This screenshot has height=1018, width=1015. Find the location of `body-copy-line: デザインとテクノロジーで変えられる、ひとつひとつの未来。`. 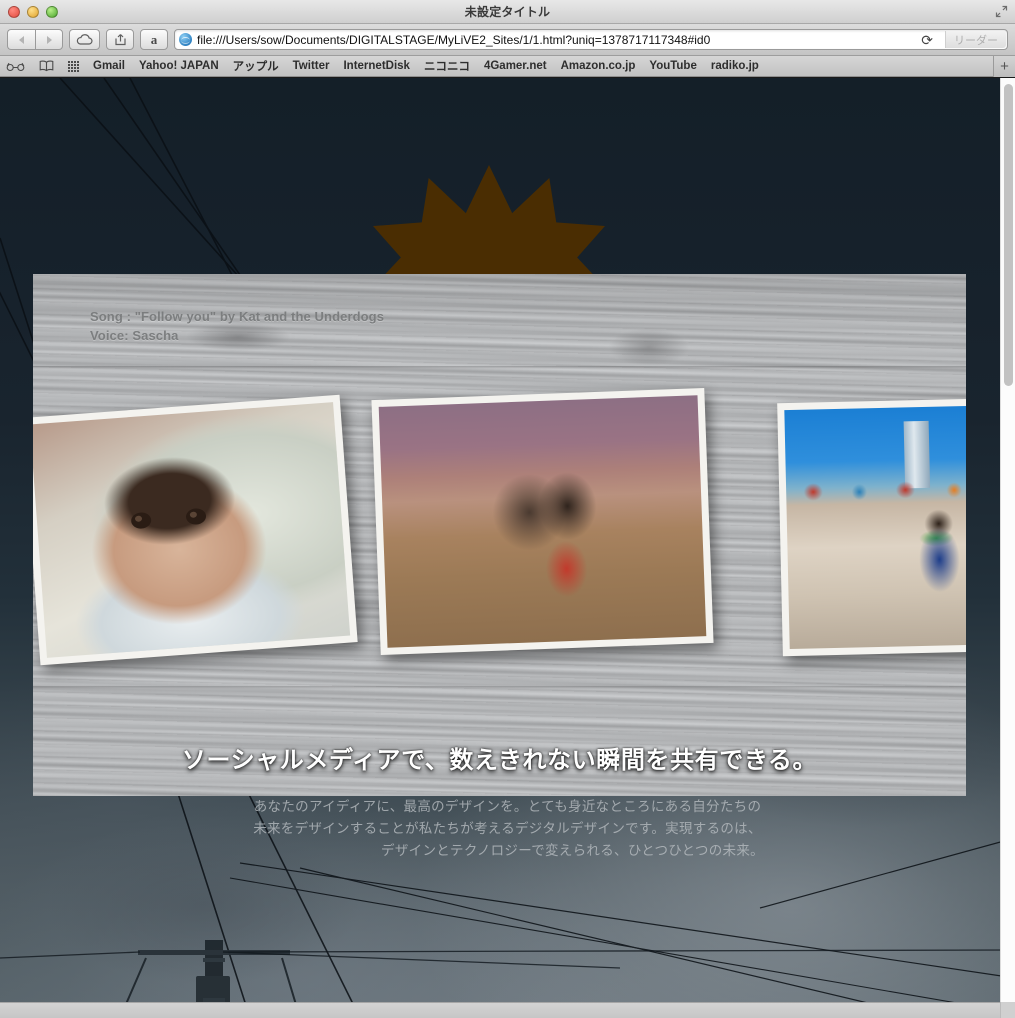

body-copy-line: デザインとテクノロジーで変えられる、ひとつひとつの未来。 is located at coordinates (572, 850).